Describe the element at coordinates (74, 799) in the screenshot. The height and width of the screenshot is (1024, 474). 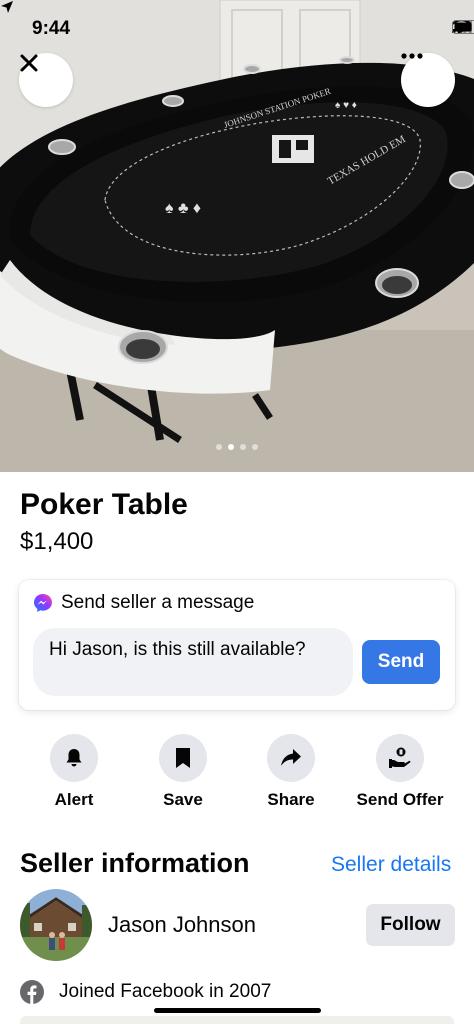
I see `alert-label: Alert` at that location.